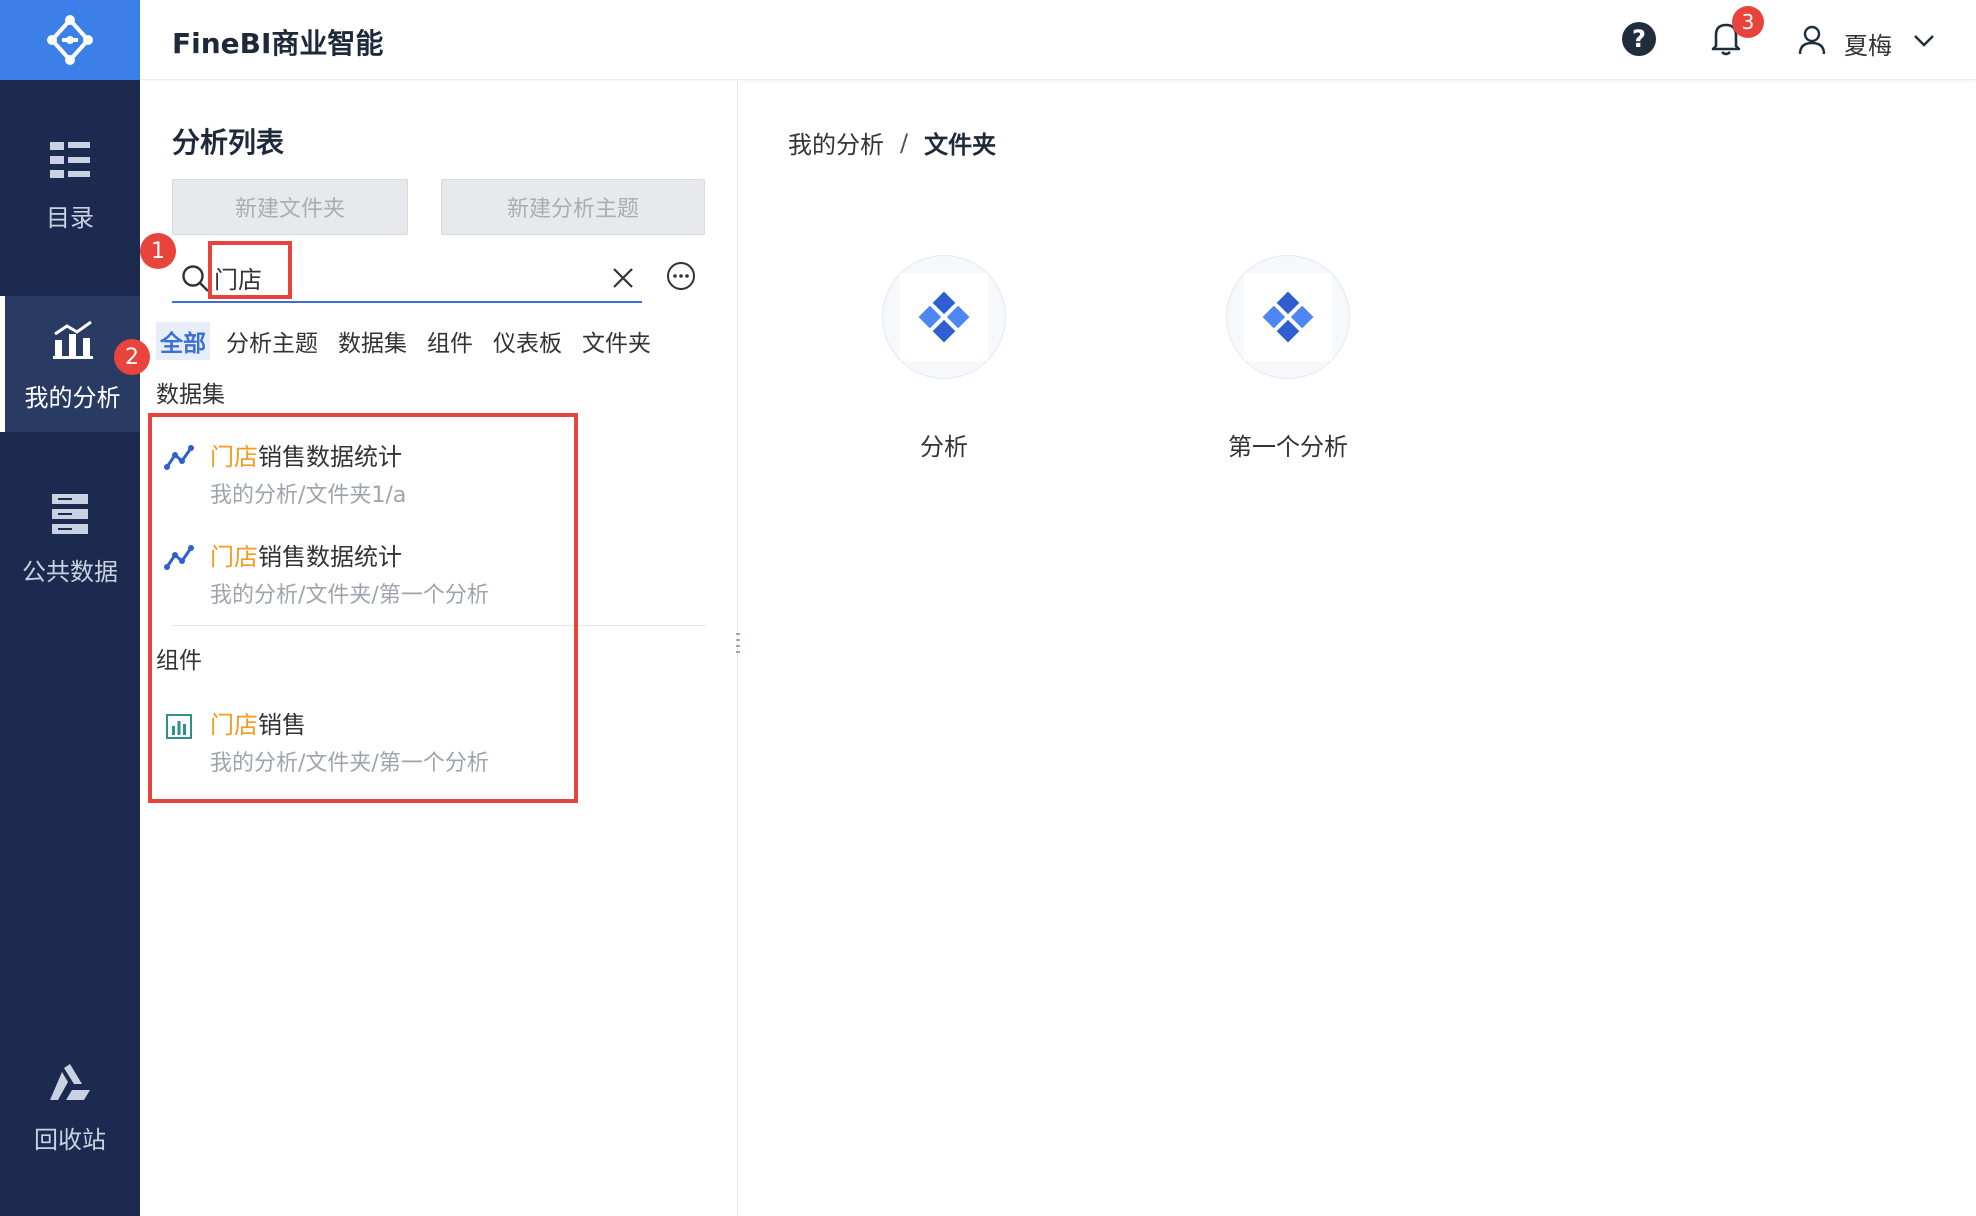 Image resolution: width=1976 pixels, height=1216 pixels. I want to click on app-logo, so click(70, 40).